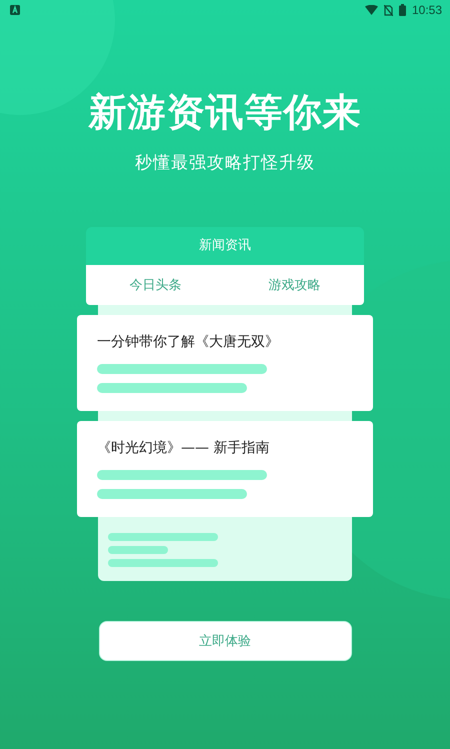 This screenshot has width=450, height=749. What do you see at coordinates (15, 10) in the screenshot?
I see `notification-icon` at bounding box center [15, 10].